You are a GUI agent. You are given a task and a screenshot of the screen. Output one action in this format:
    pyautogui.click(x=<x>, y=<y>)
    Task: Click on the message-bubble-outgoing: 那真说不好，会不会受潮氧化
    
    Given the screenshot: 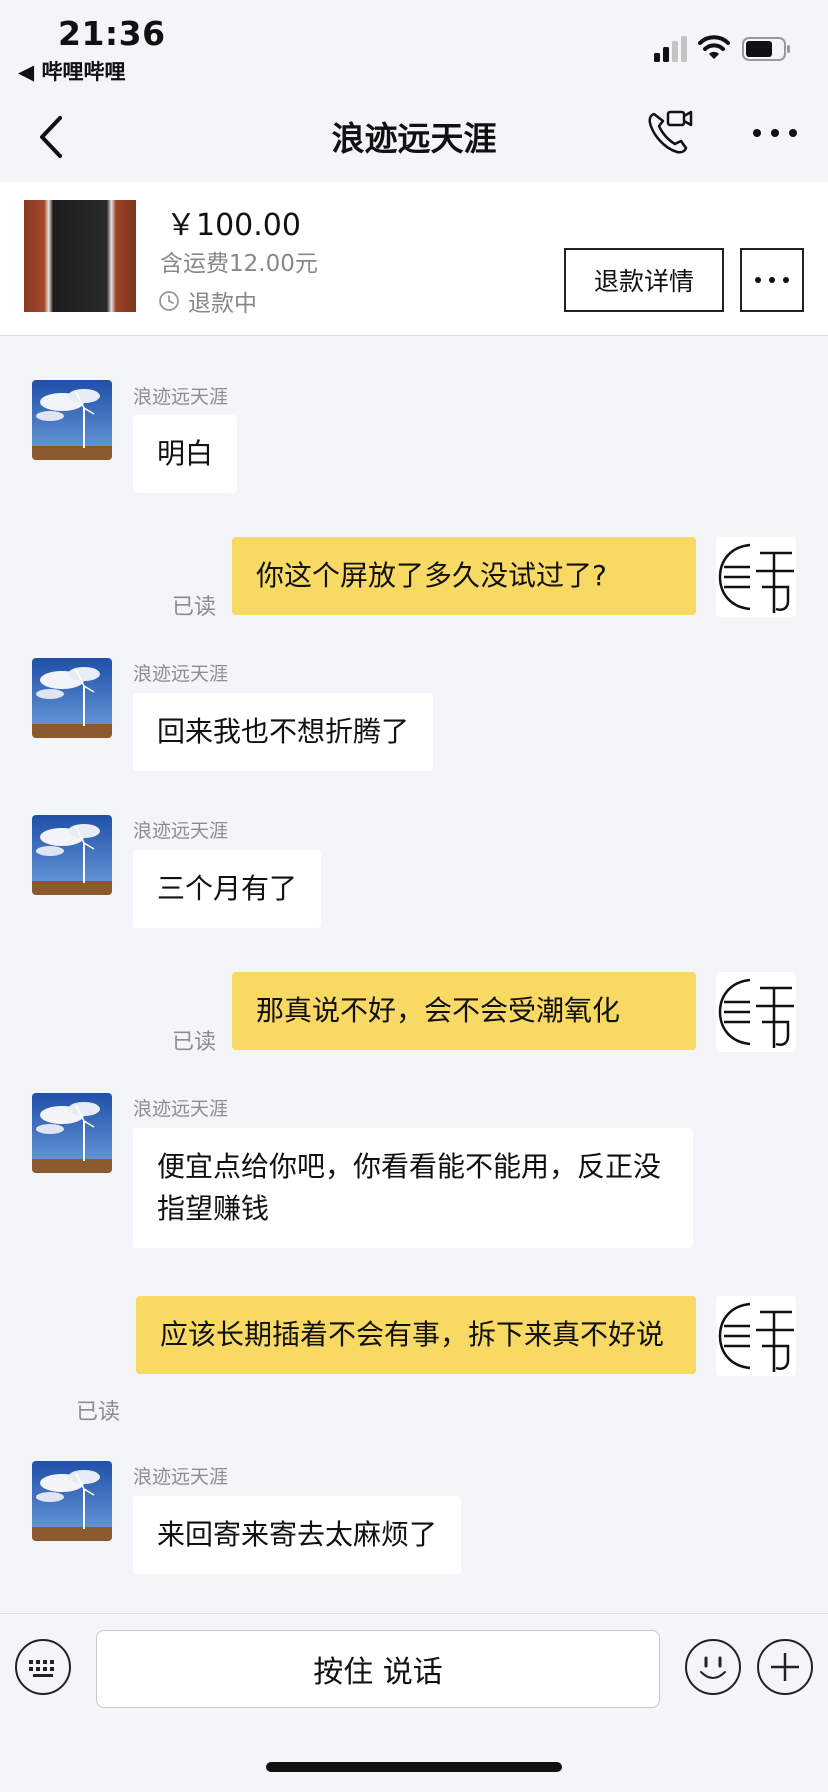 What is the action you would take?
    pyautogui.click(x=464, y=1011)
    